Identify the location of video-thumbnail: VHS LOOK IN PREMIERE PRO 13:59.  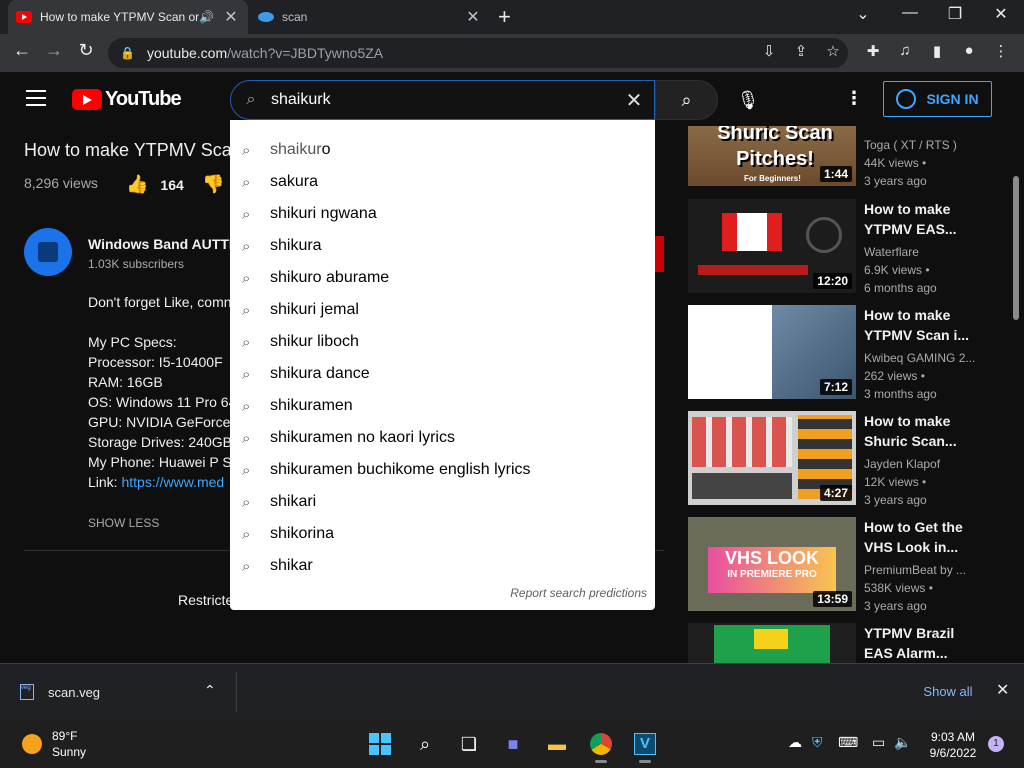
(772, 564).